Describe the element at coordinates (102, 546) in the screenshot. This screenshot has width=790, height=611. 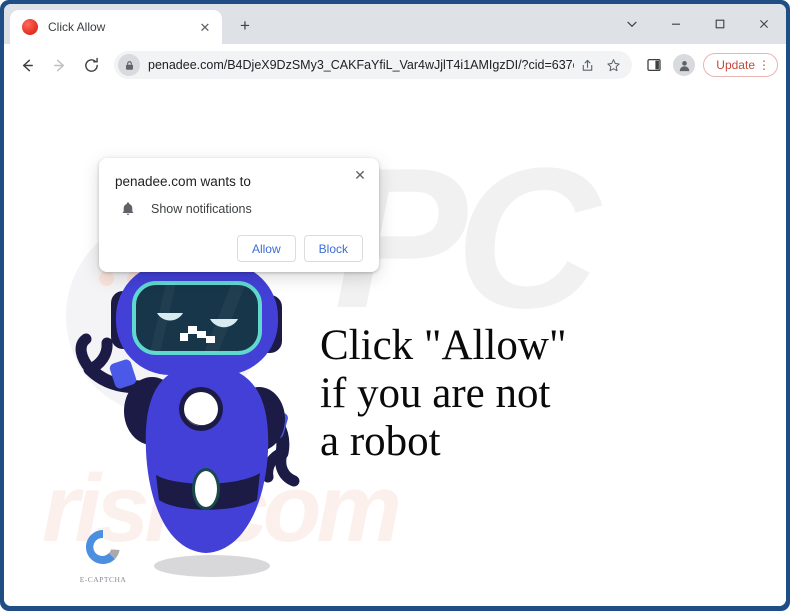
I see `captcha-c-icon` at that location.